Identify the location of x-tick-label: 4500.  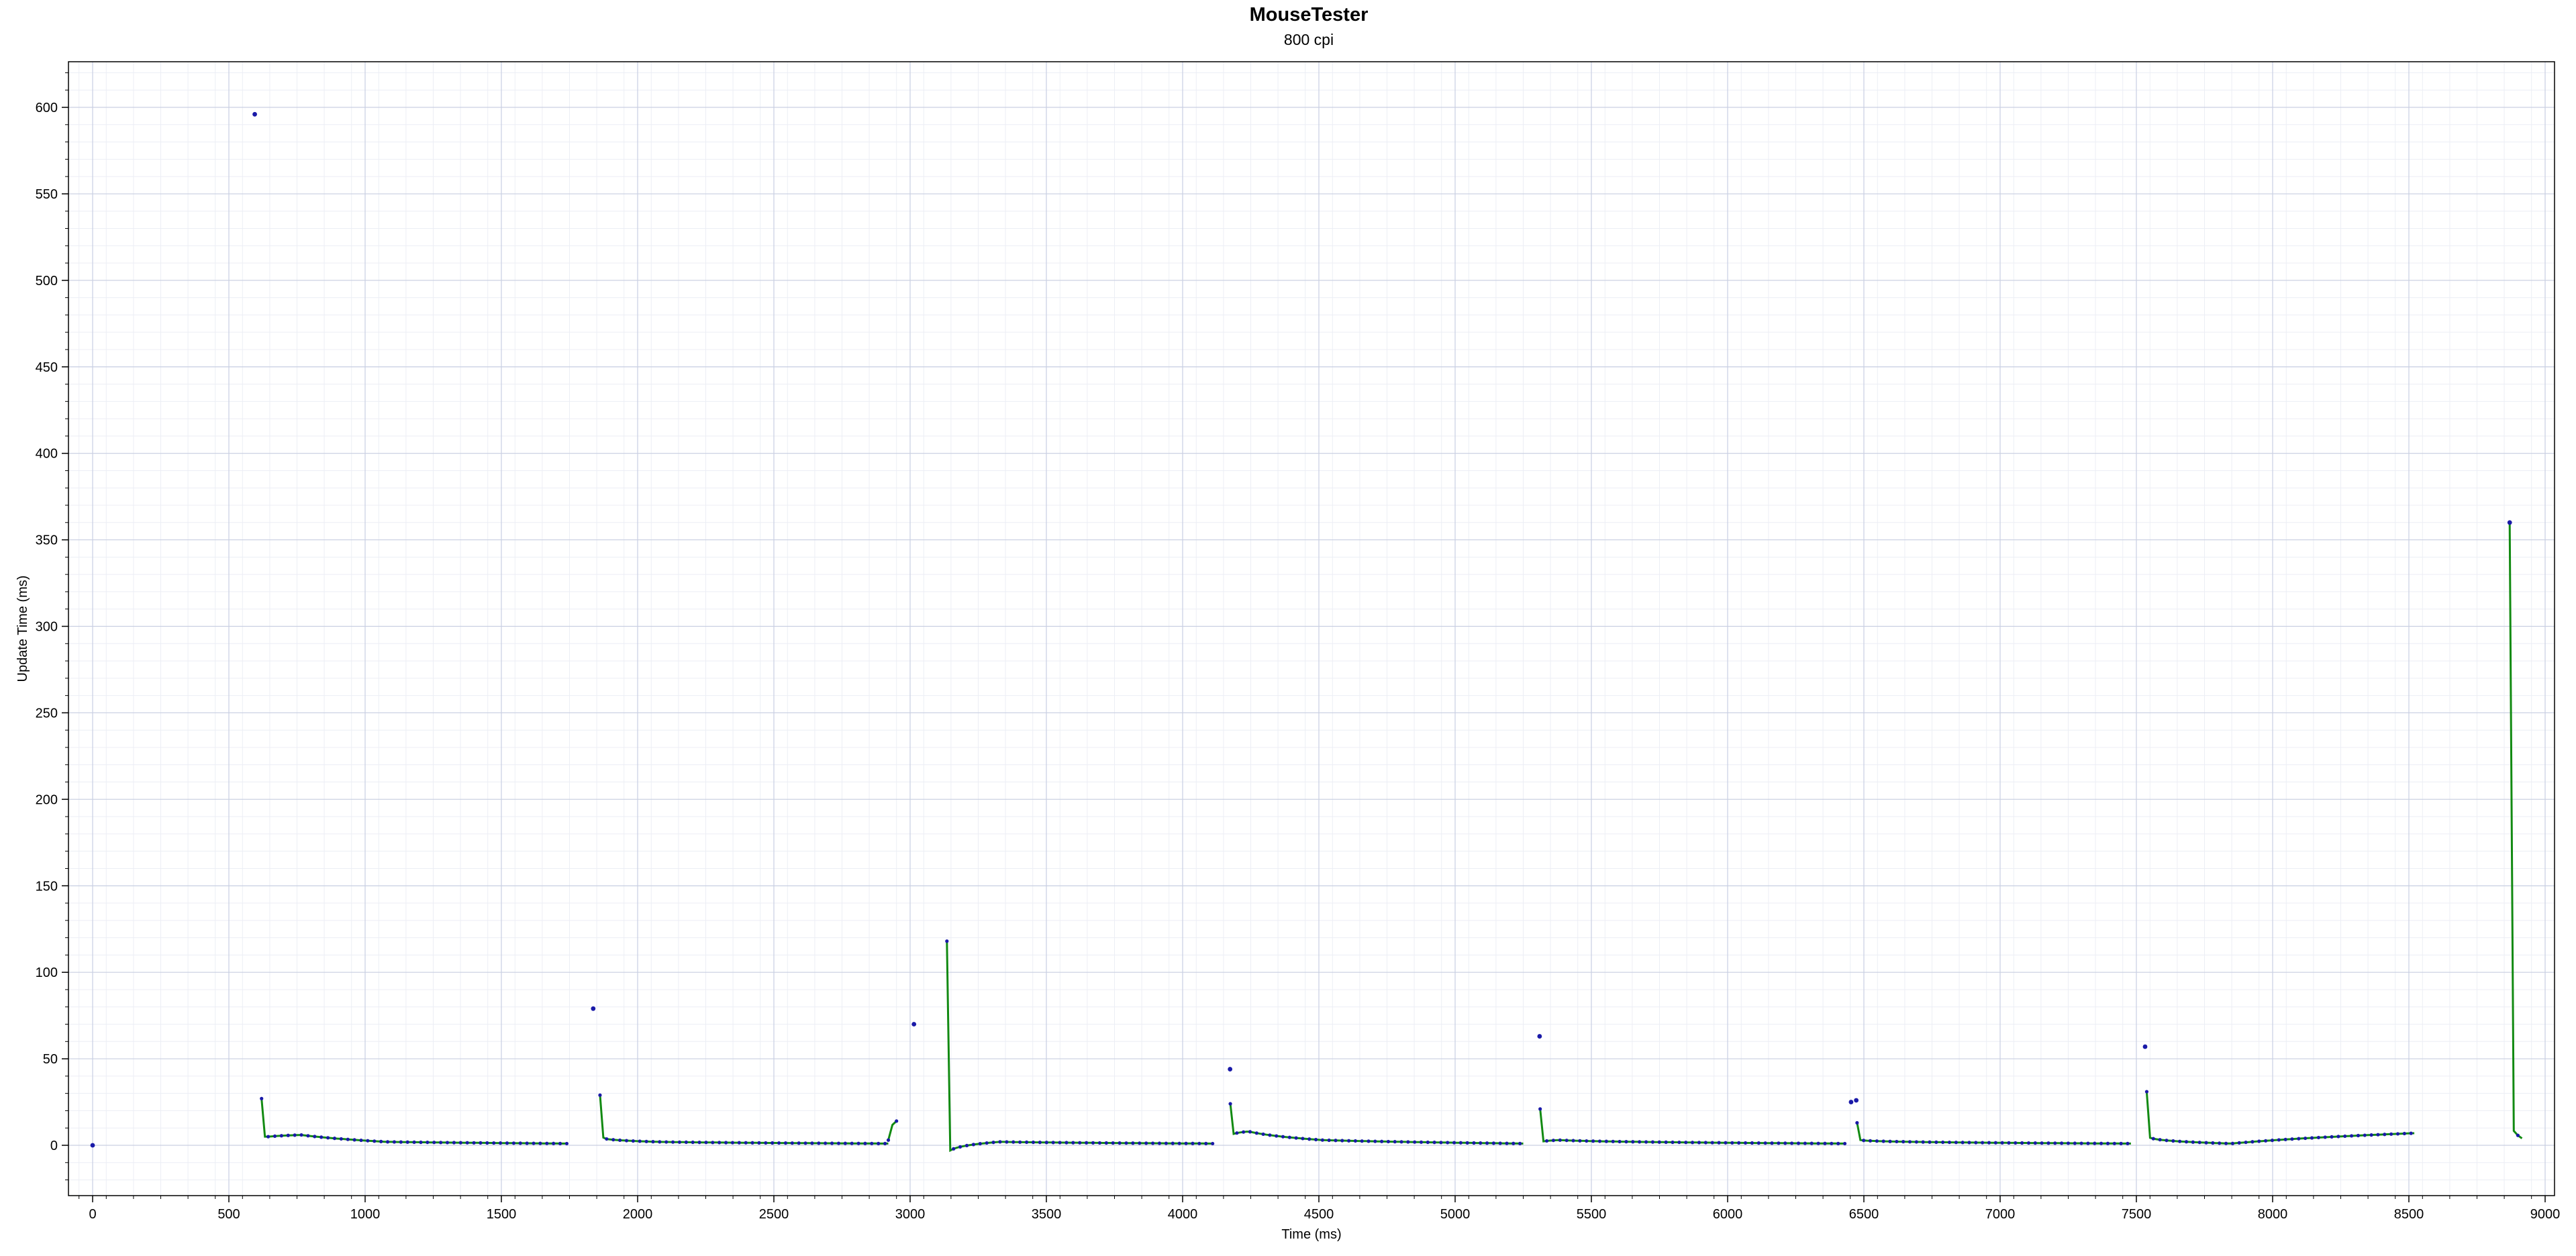
(1319, 1214).